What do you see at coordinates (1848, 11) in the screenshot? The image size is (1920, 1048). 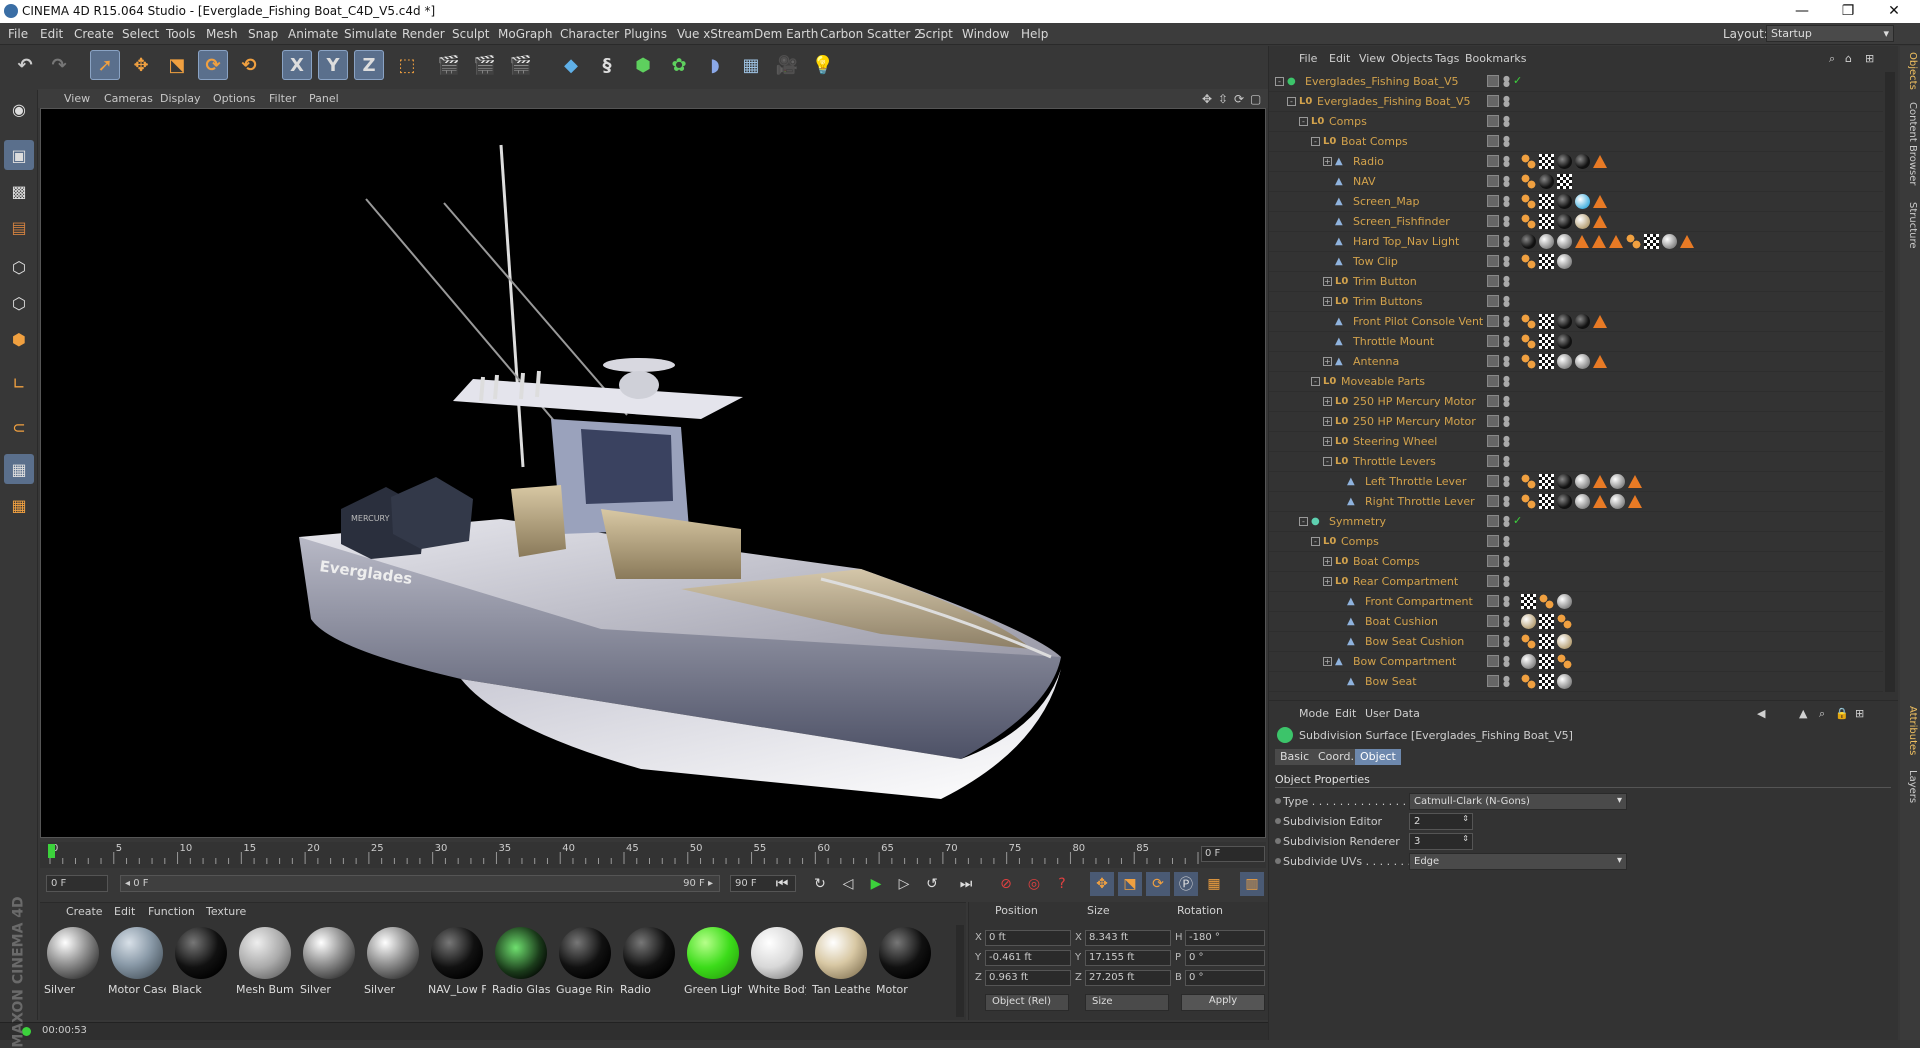 I see `restore-button: ❐` at bounding box center [1848, 11].